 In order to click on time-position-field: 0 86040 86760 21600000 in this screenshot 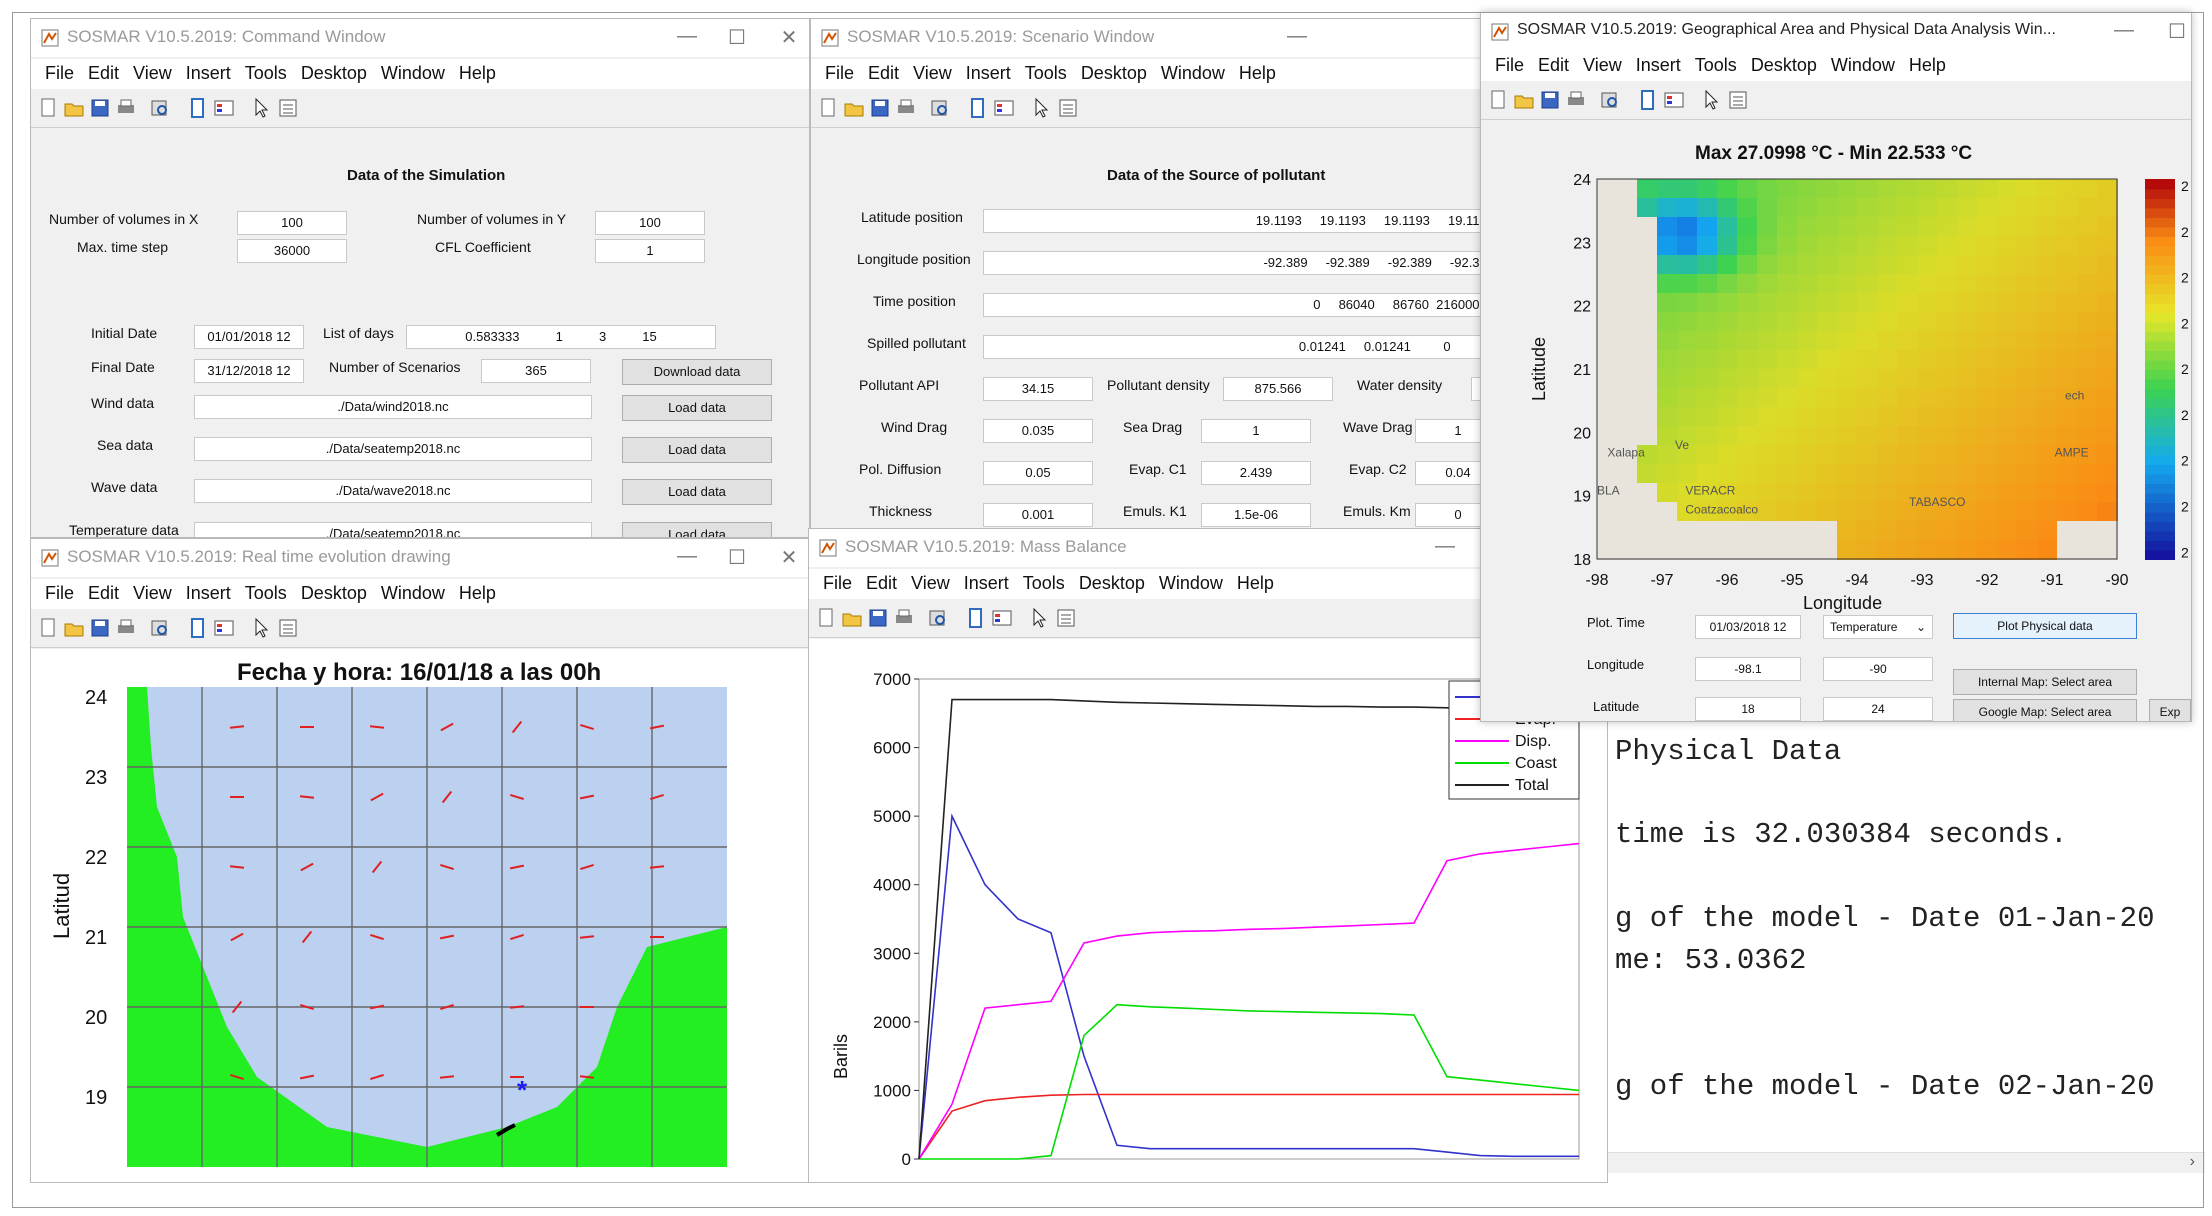, I will do `click(1236, 305)`.